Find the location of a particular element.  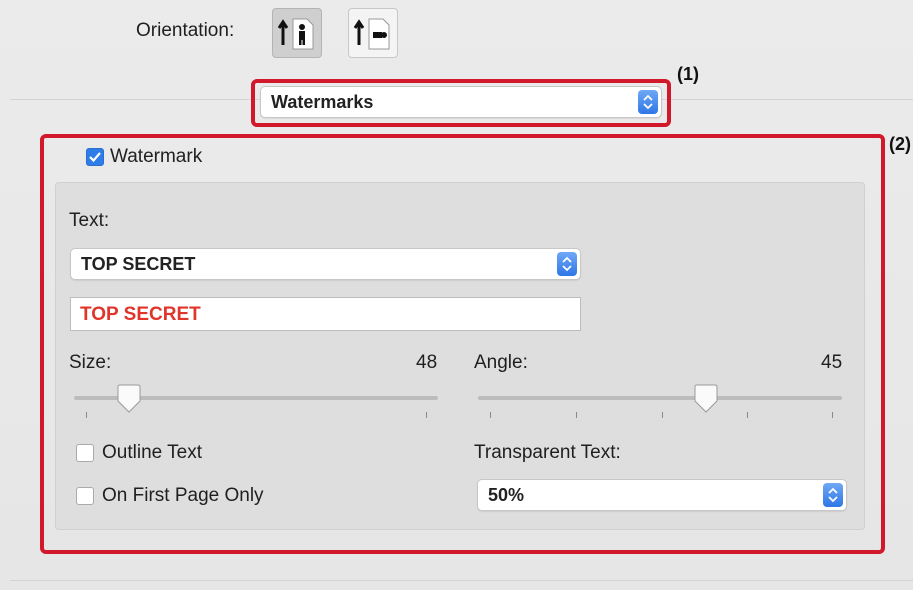

text-preset-popup: TOP SECRET is located at coordinates (325, 264).